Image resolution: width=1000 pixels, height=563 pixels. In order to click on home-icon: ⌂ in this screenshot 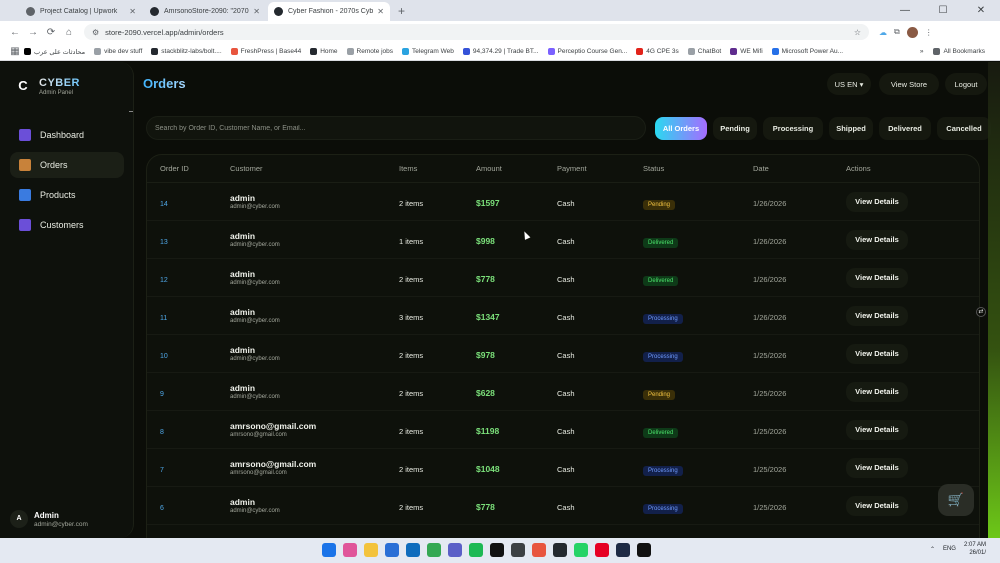, I will do `click(69, 32)`.